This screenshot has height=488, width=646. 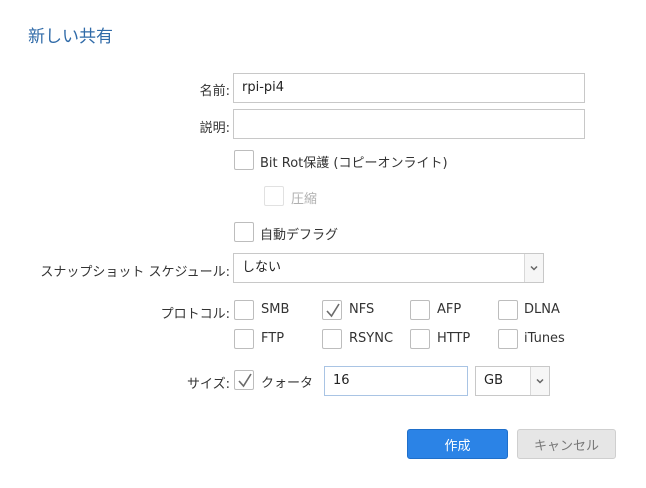 What do you see at coordinates (409, 88) in the screenshot?
I see `name-input: rpi-pi4` at bounding box center [409, 88].